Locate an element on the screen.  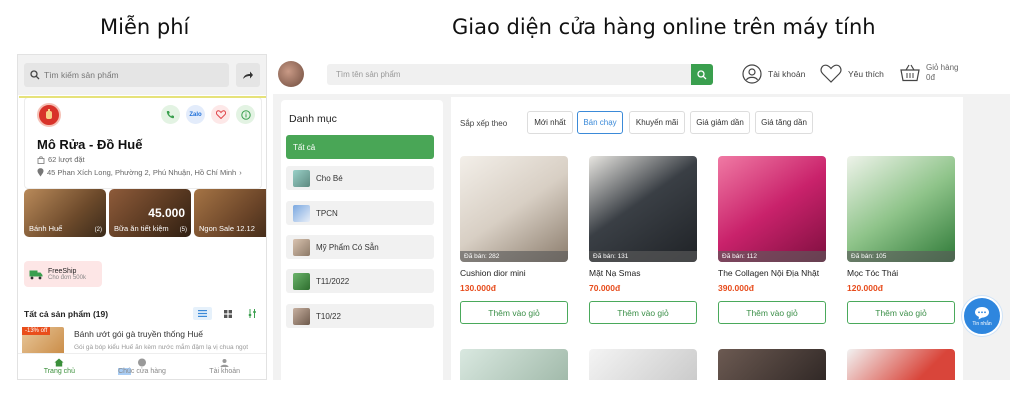
favorites-link: Yêu thích is located at coordinates (852, 73).